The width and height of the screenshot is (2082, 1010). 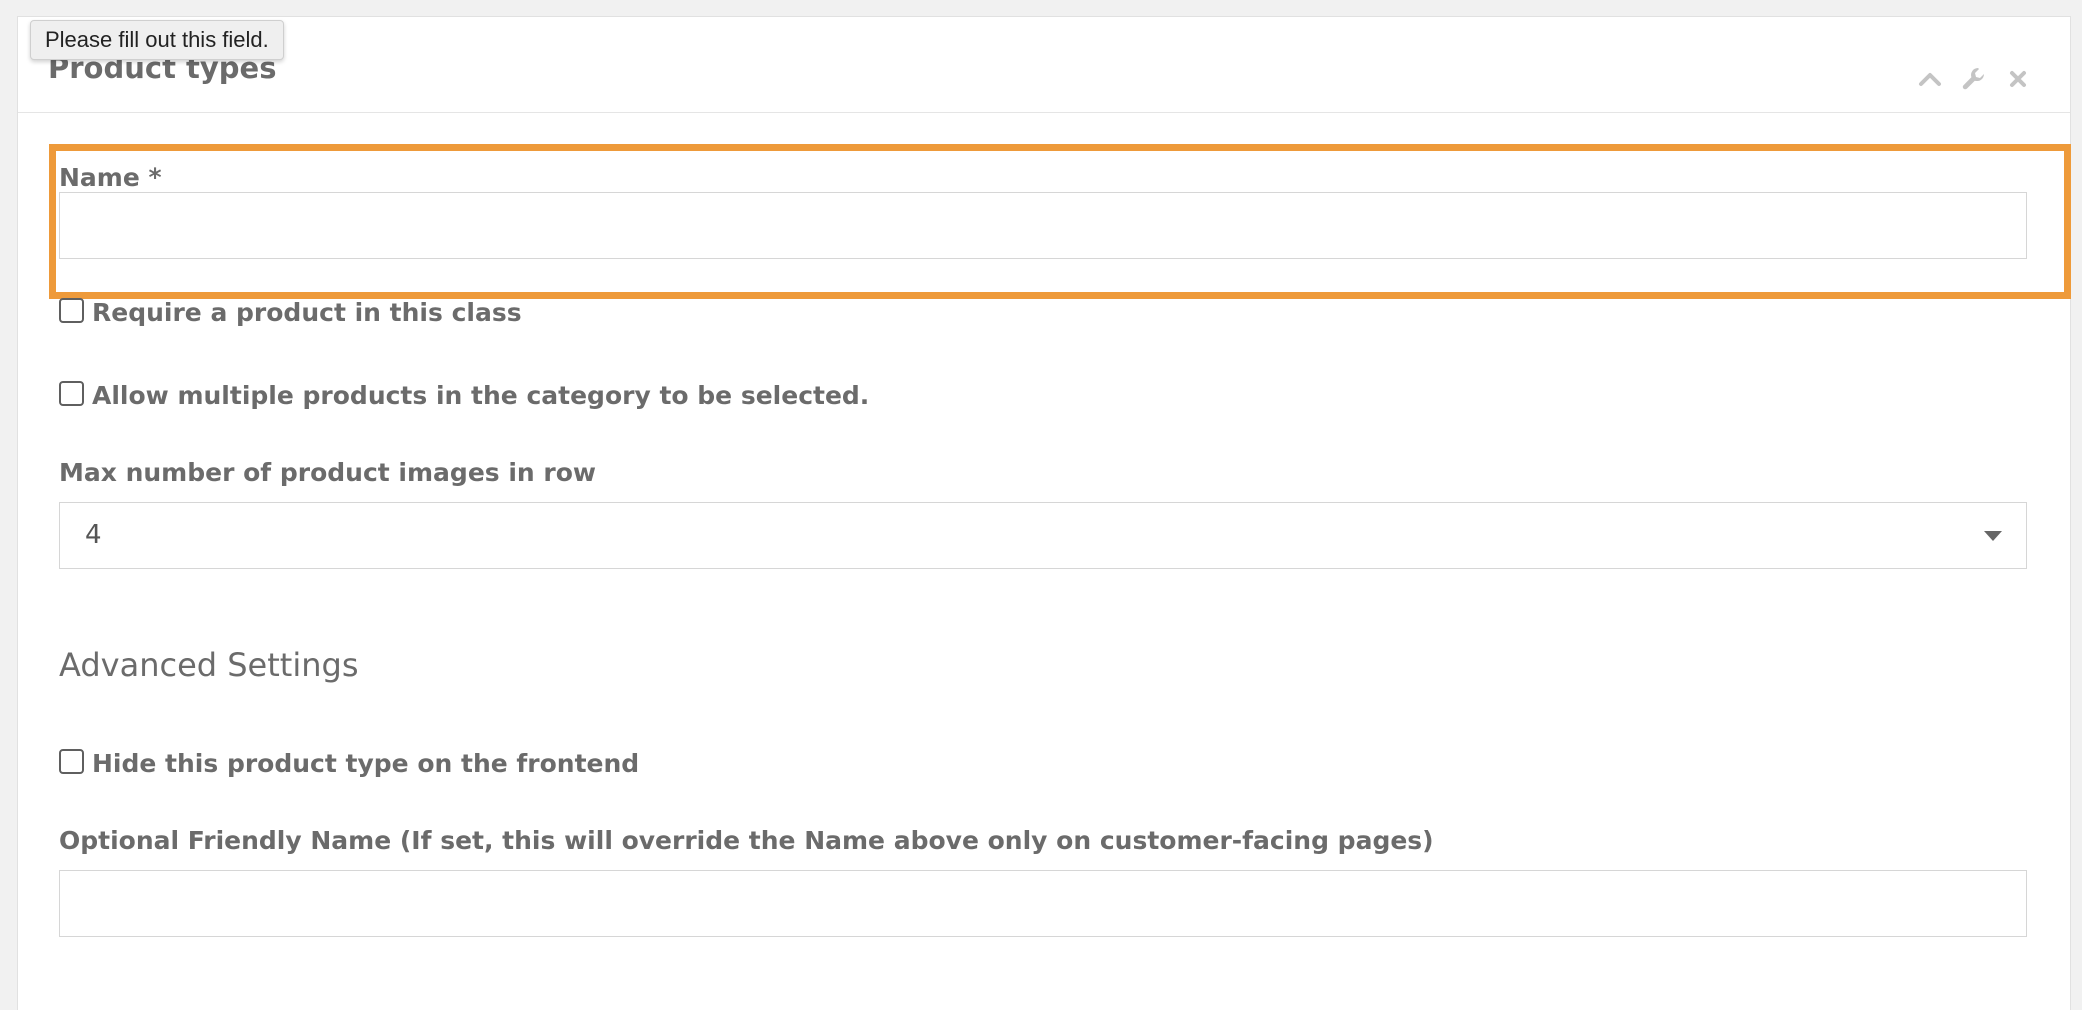 What do you see at coordinates (110, 177) in the screenshot?
I see `name-label: Name *` at bounding box center [110, 177].